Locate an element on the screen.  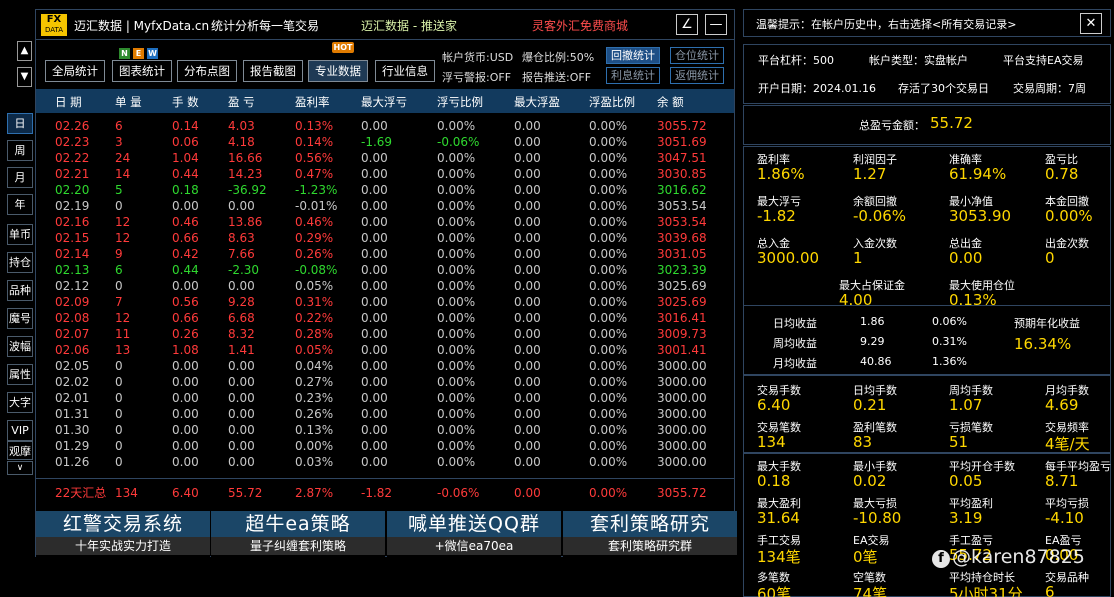
scroll-down-icon: ▼ is located at coordinates (24, 77).